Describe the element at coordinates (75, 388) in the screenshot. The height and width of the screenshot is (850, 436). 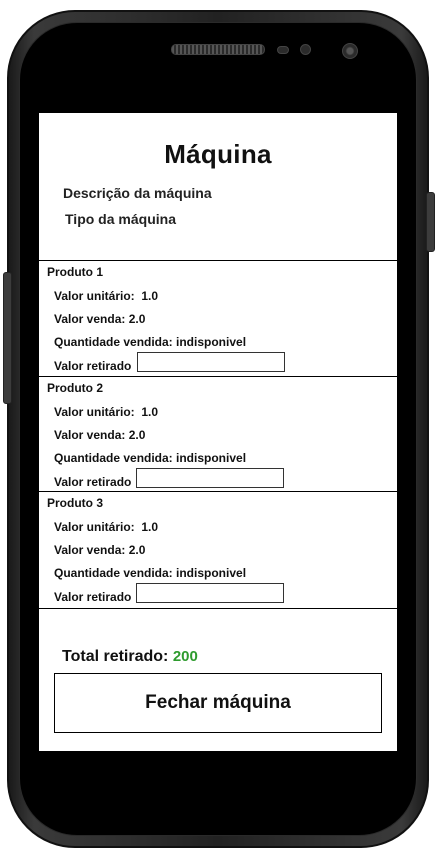
I see `product-name: Produto 2` at that location.